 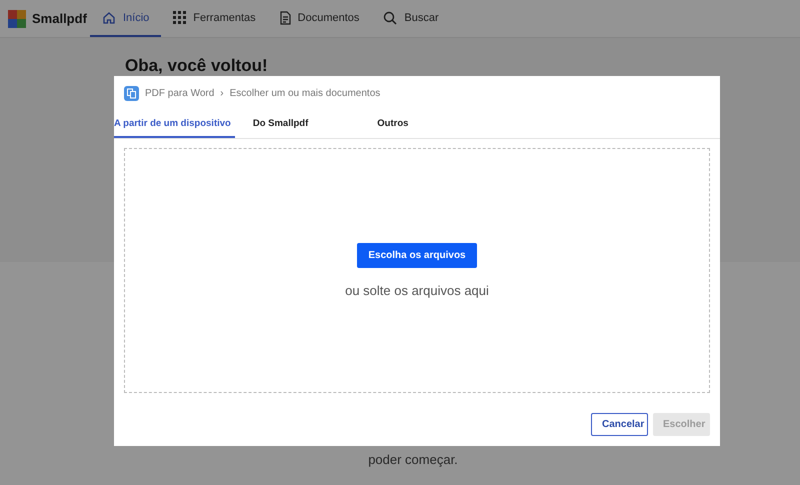 What do you see at coordinates (174, 124) in the screenshot?
I see `source-tab: A partir de um dispositivo` at bounding box center [174, 124].